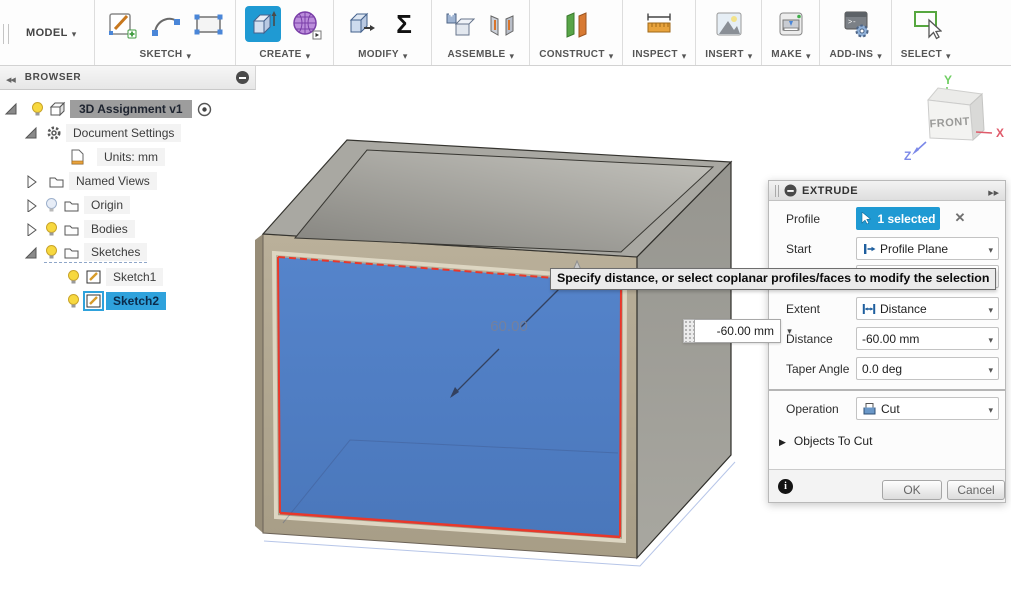 The image size is (1011, 616). What do you see at coordinates (82, 277) in the screenshot?
I see `tree-item-sketch1: Sketch1` at bounding box center [82, 277].